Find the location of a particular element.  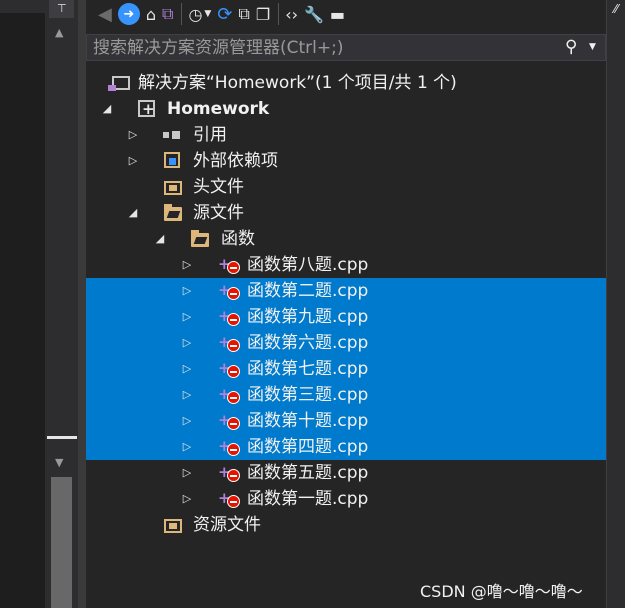

search-box: ⚲ ▼ is located at coordinates (346, 47).